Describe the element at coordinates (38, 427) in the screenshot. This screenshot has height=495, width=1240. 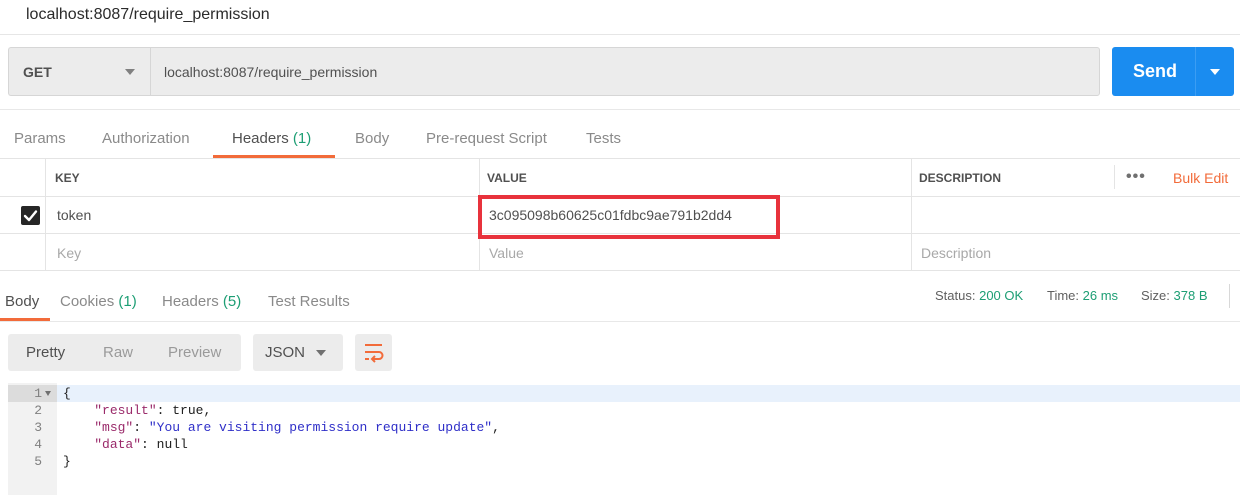
I see `line-number: 3` at that location.